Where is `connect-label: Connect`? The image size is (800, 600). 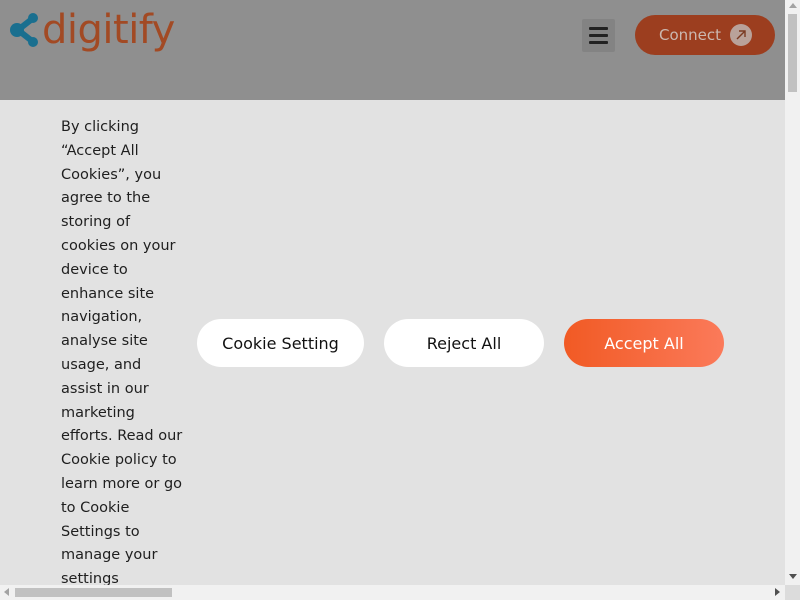
connect-label: Connect is located at coordinates (690, 35).